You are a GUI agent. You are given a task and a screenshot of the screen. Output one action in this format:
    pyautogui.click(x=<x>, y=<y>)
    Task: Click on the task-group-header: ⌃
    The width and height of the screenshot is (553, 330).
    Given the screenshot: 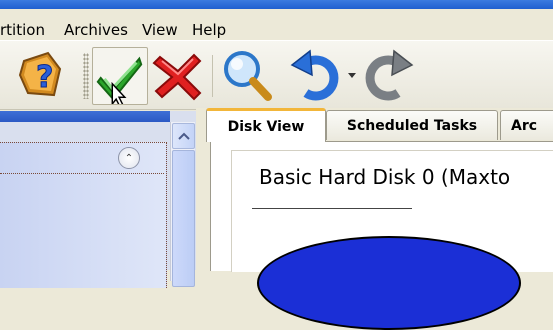 What is the action you would take?
    pyautogui.click(x=82, y=158)
    